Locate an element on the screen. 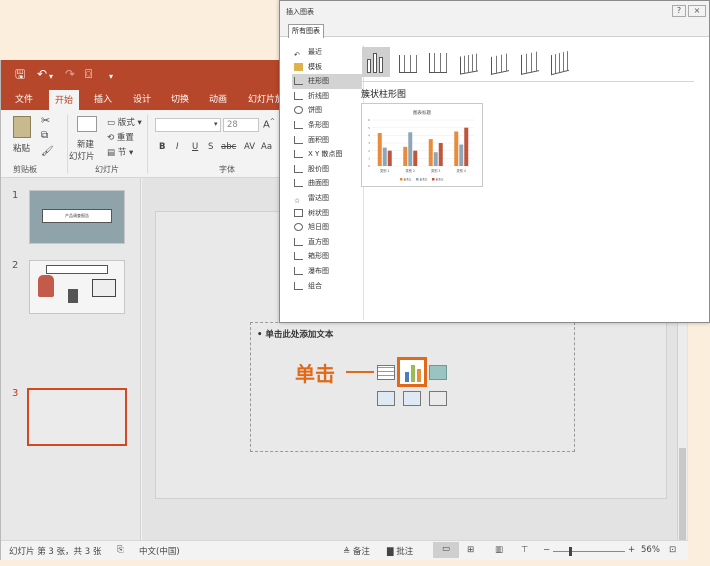  section-button: ▤ 节 ▾ is located at coordinates (120, 152).